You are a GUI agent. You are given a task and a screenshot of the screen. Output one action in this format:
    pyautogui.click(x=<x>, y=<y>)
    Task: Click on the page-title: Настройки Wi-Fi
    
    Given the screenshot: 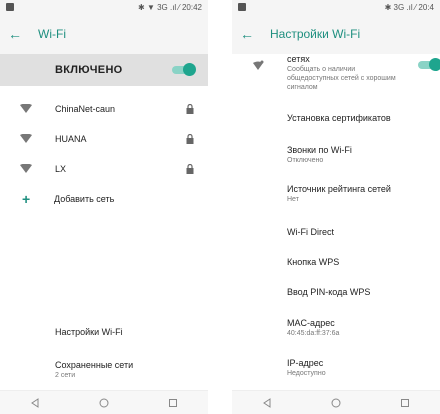 What is the action you would take?
    pyautogui.click(x=315, y=34)
    